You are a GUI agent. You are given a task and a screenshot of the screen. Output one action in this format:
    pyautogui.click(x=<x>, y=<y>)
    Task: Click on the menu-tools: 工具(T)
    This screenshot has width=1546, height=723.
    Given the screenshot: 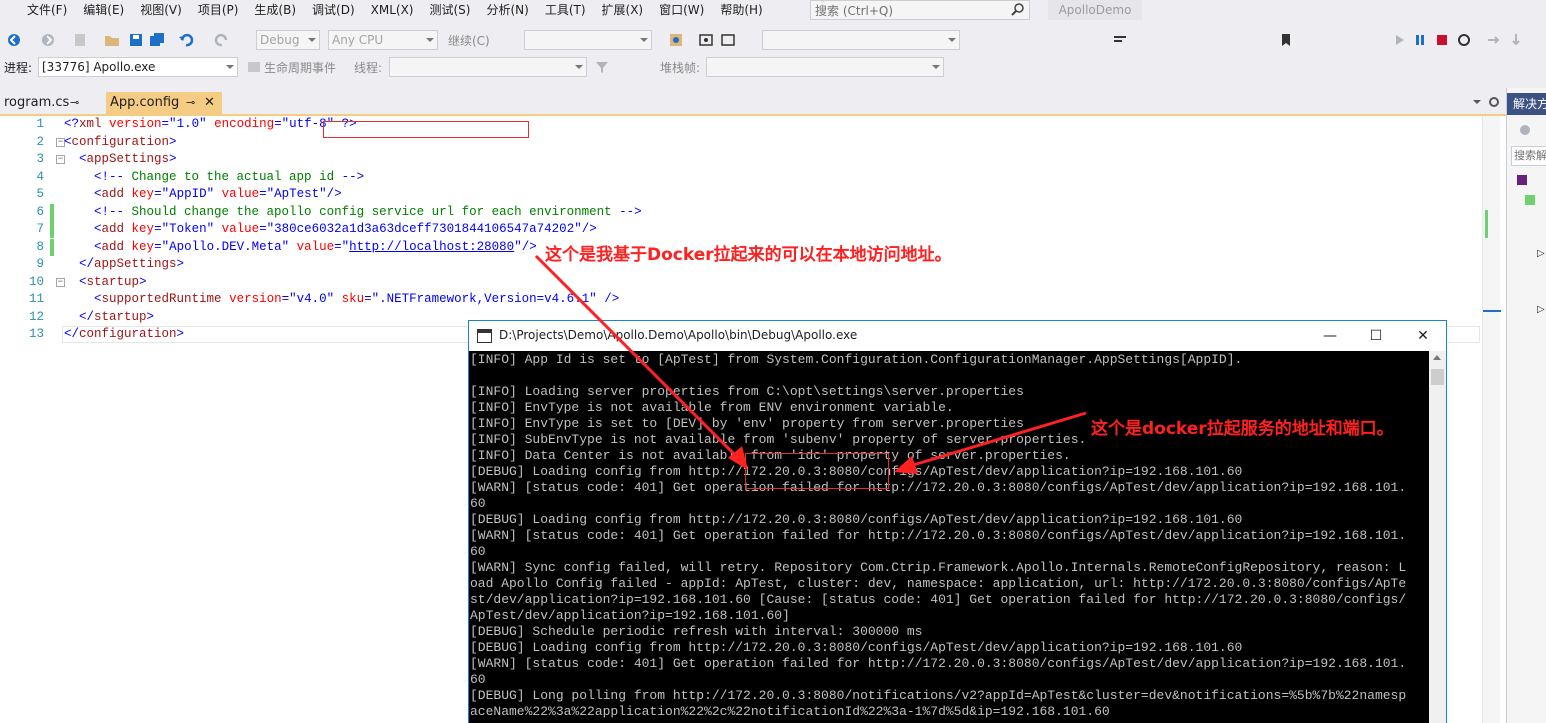 What is the action you would take?
    pyautogui.click(x=565, y=10)
    